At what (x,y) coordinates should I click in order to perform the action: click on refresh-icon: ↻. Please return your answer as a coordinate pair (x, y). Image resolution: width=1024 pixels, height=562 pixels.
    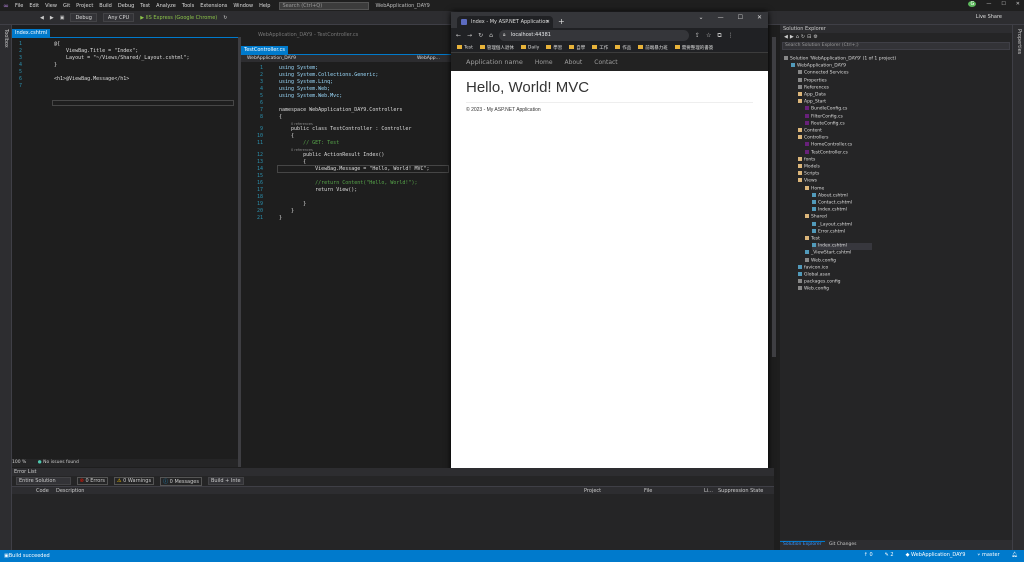
    Looking at the image, I should click on (225, 18).